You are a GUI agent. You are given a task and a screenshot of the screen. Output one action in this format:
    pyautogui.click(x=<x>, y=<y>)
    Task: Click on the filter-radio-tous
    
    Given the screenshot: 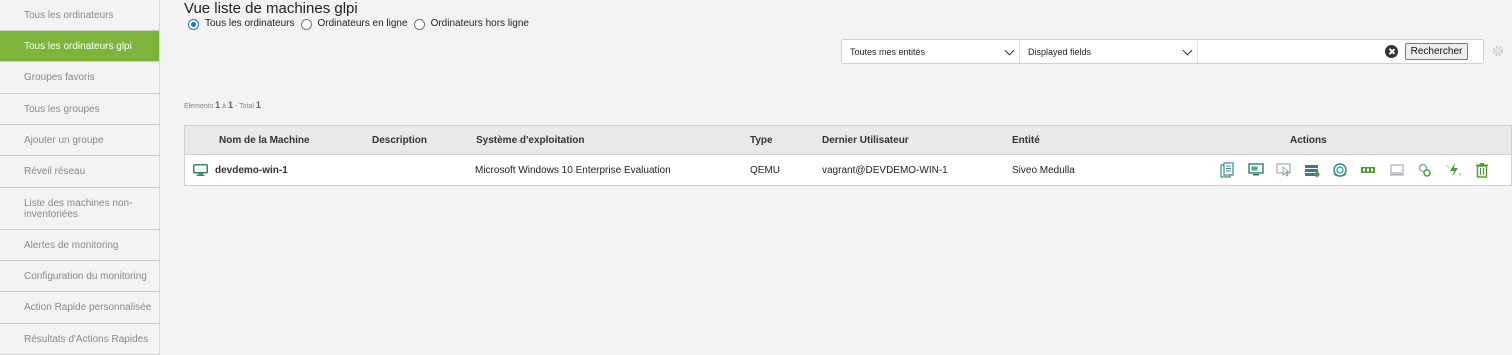 What is the action you would take?
    pyautogui.click(x=193, y=24)
    